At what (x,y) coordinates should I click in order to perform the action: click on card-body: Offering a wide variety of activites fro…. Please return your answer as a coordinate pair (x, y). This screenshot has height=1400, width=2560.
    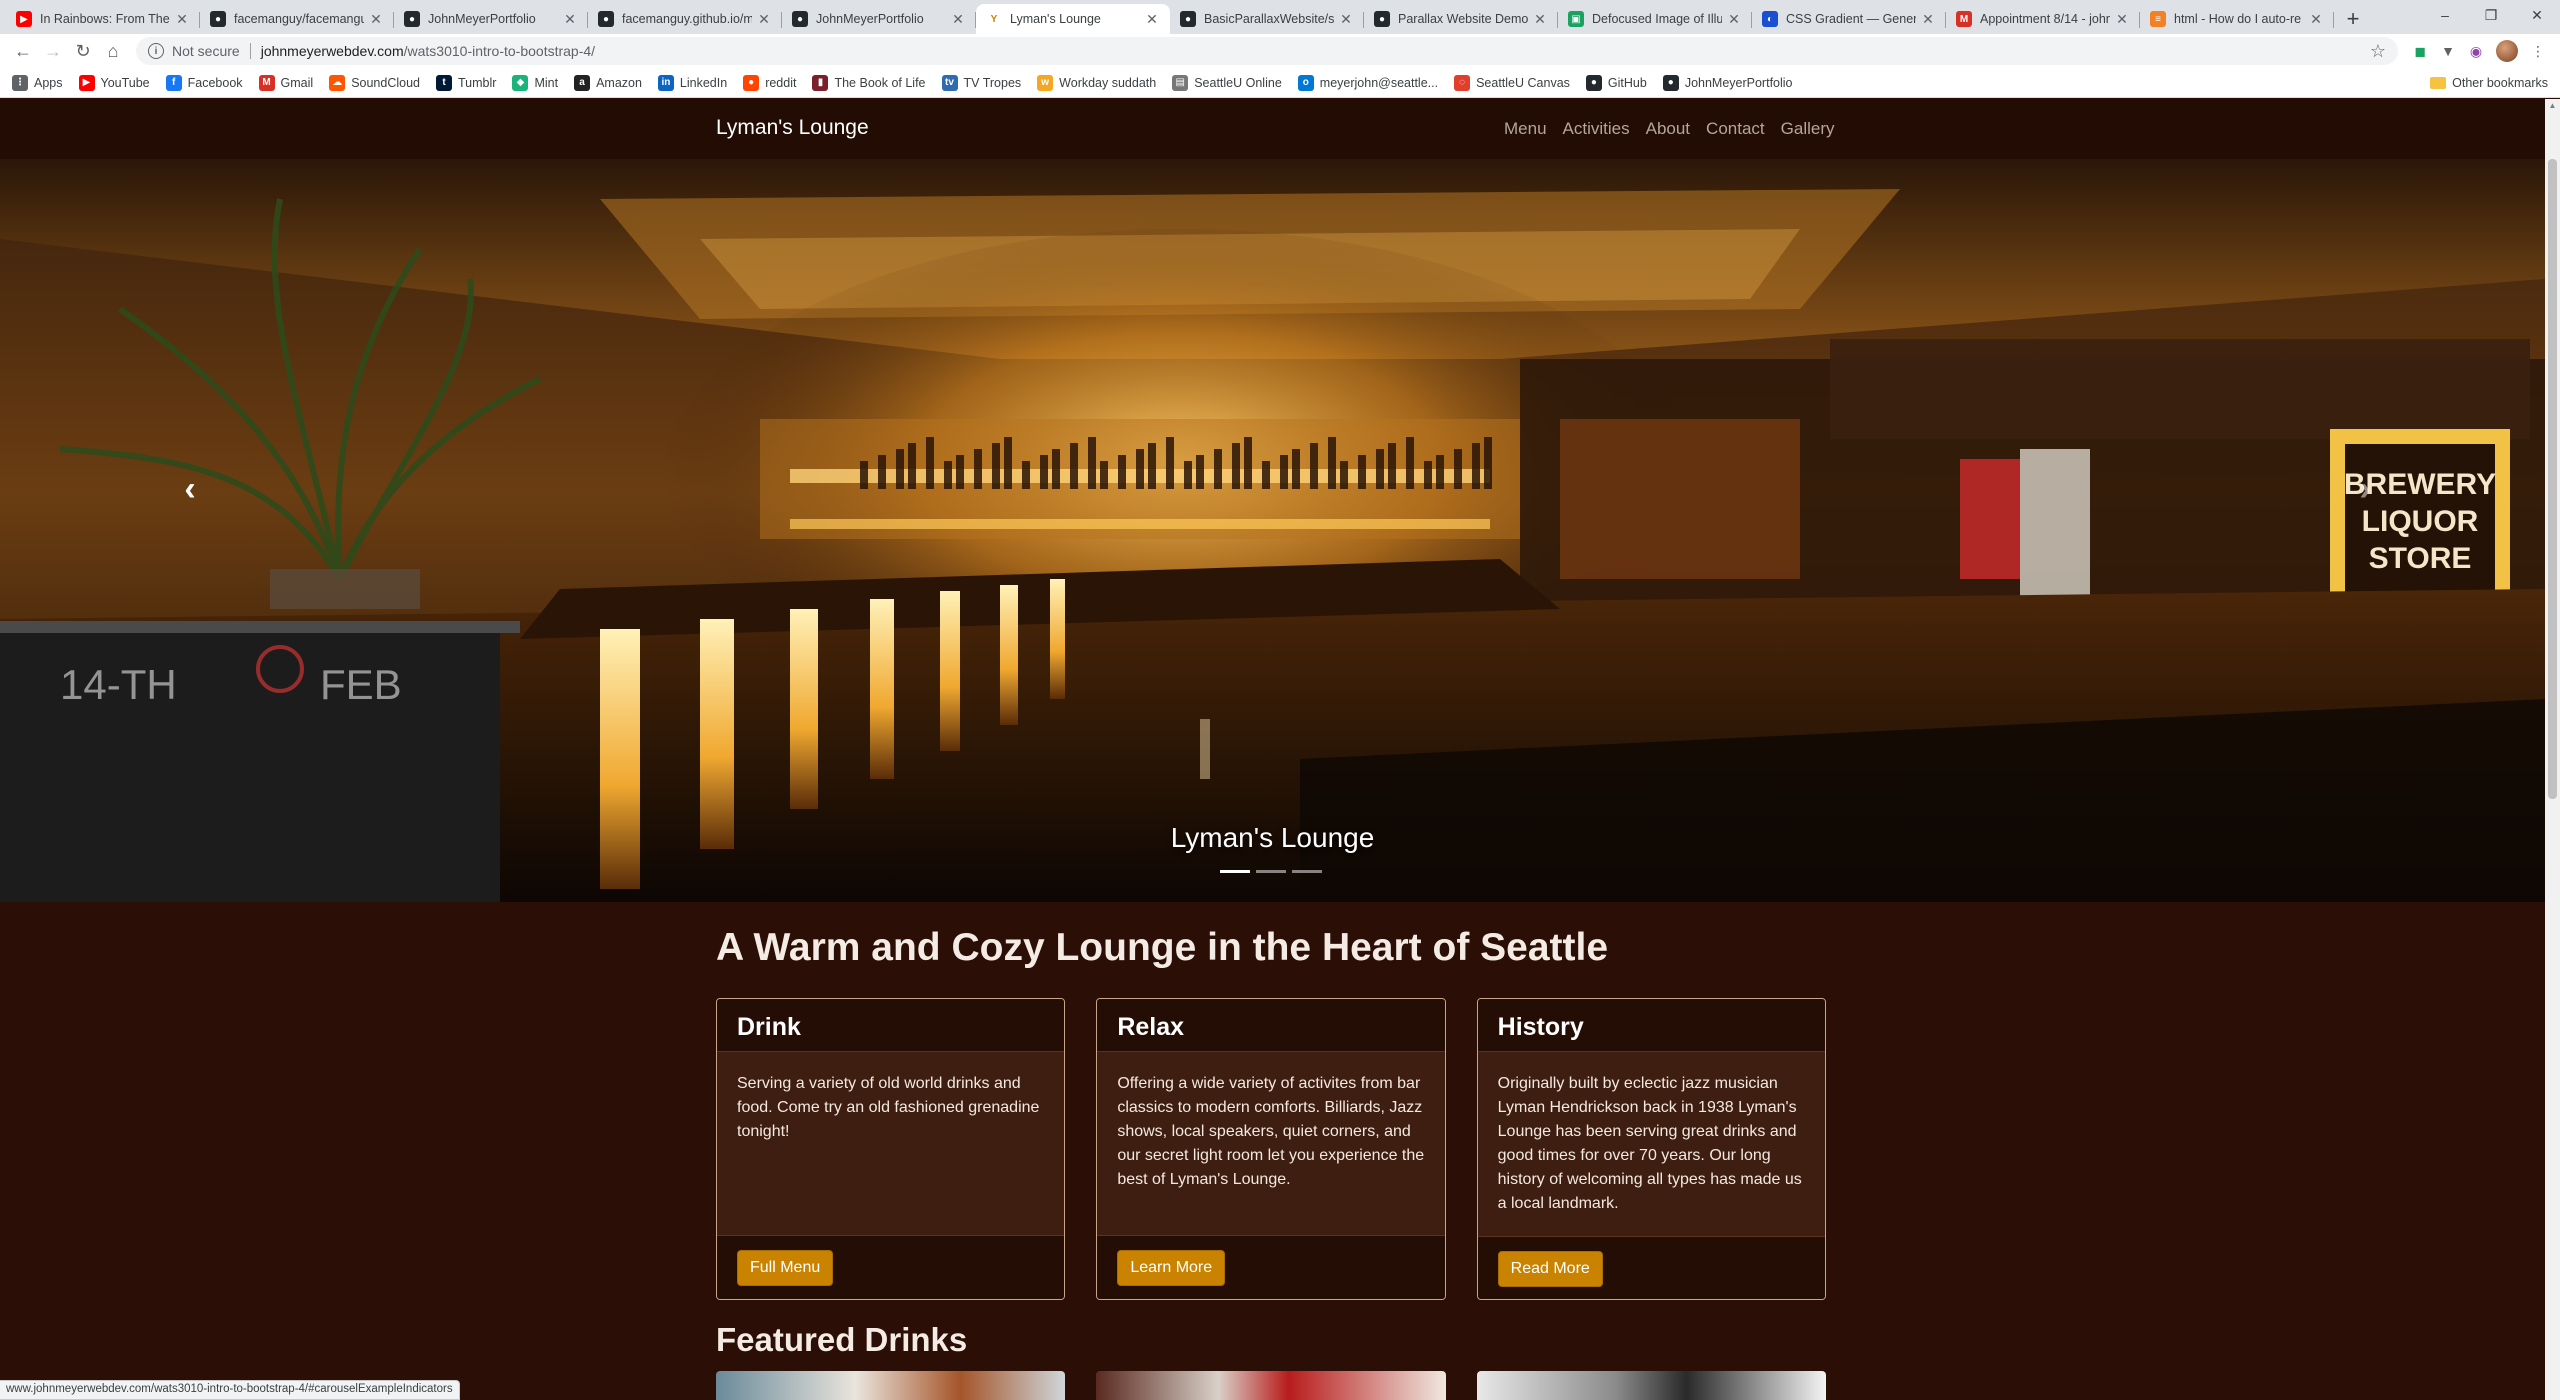
    Looking at the image, I should click on (1271, 1131).